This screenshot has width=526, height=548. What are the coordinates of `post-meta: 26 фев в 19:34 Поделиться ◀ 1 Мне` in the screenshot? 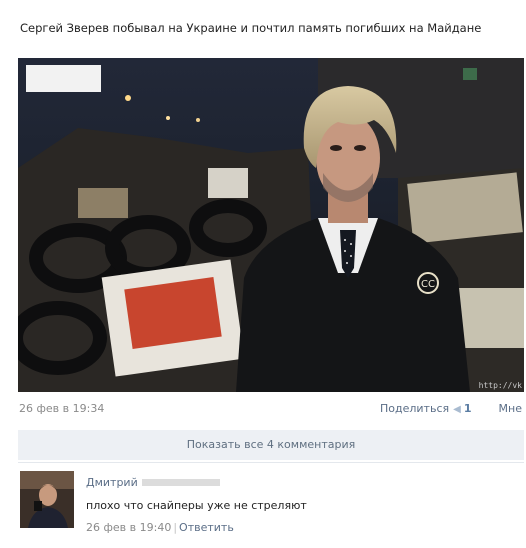 It's located at (271, 410).